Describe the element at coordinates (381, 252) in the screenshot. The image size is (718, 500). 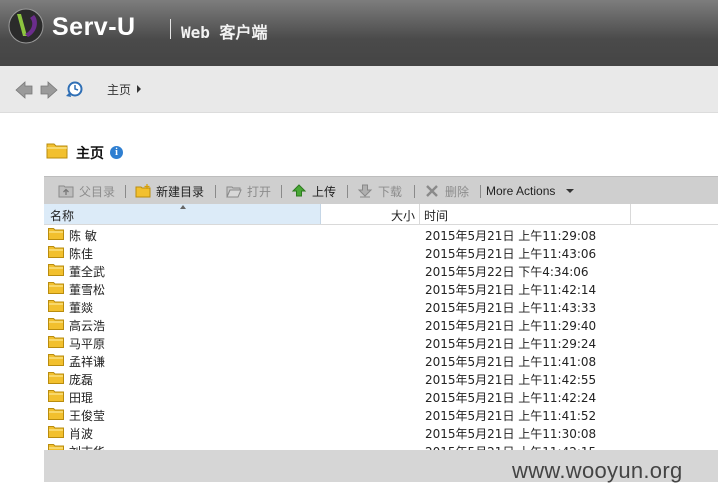
I see `file-list-row: 陈佳 2015年5月21日 上午11:43:06` at that location.